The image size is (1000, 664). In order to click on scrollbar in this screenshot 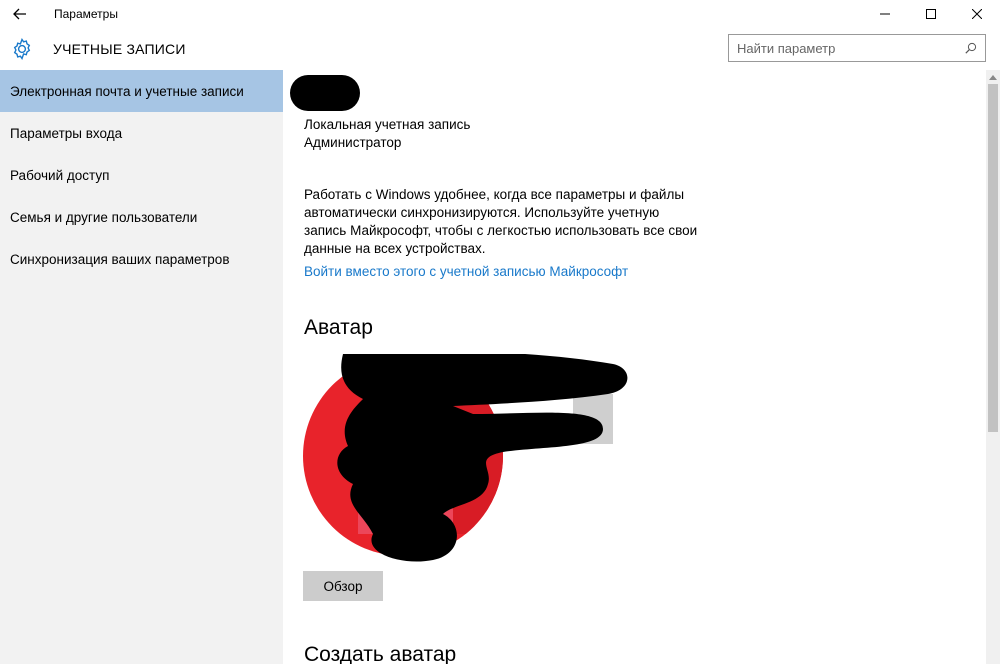, I will do `click(993, 367)`.